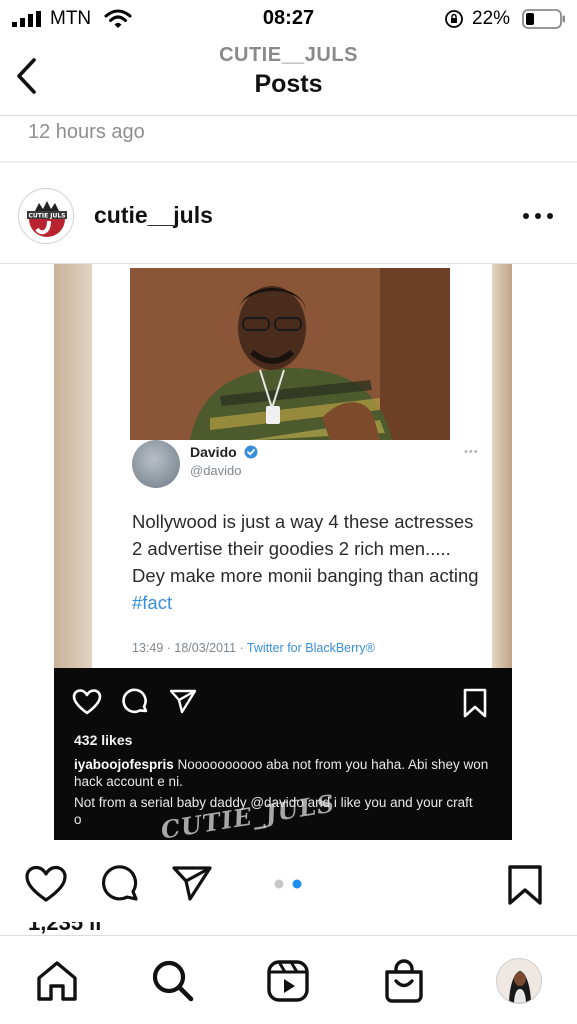  I want to click on carousel-dot, so click(279, 884).